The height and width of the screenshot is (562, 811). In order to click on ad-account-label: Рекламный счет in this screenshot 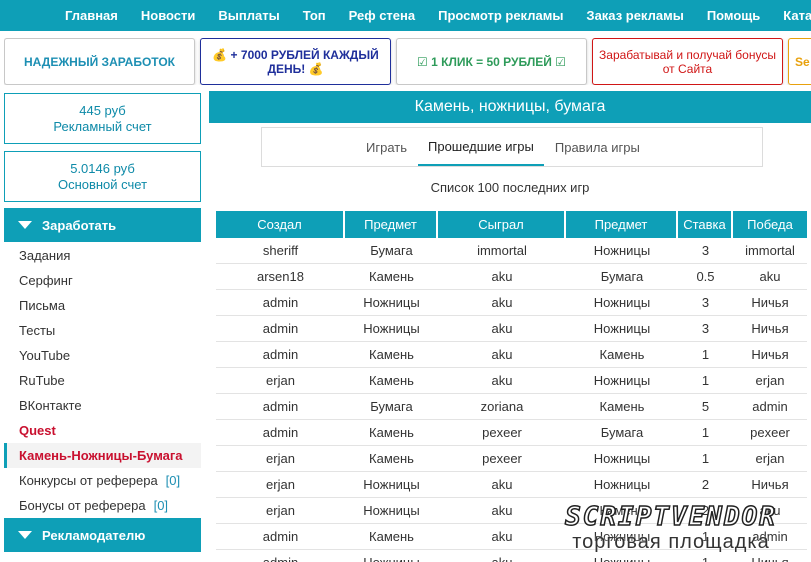, I will do `click(102, 126)`.